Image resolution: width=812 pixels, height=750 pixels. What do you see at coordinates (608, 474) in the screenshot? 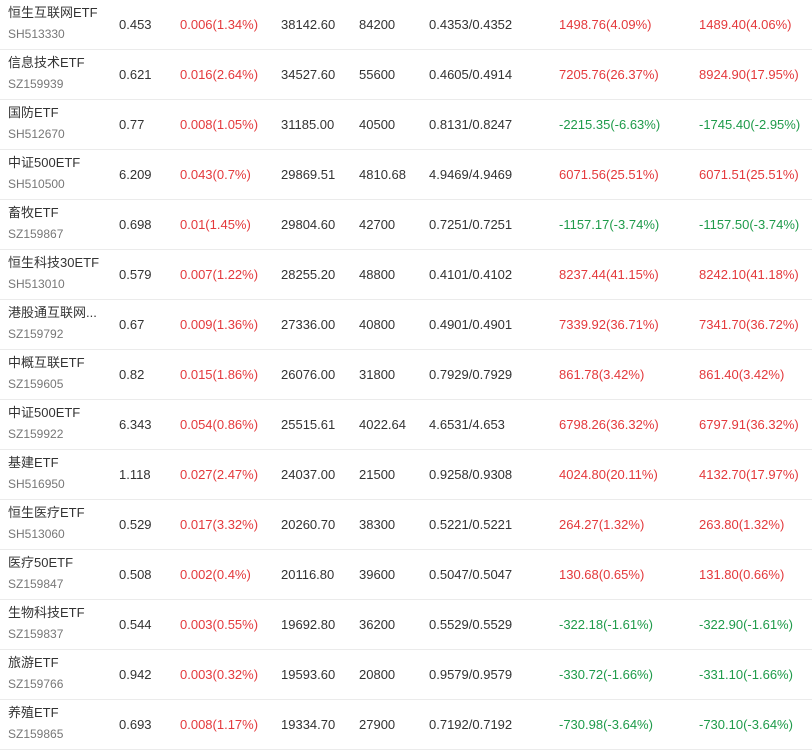
I see `profit-loss: 4024.80(20.11%)` at bounding box center [608, 474].